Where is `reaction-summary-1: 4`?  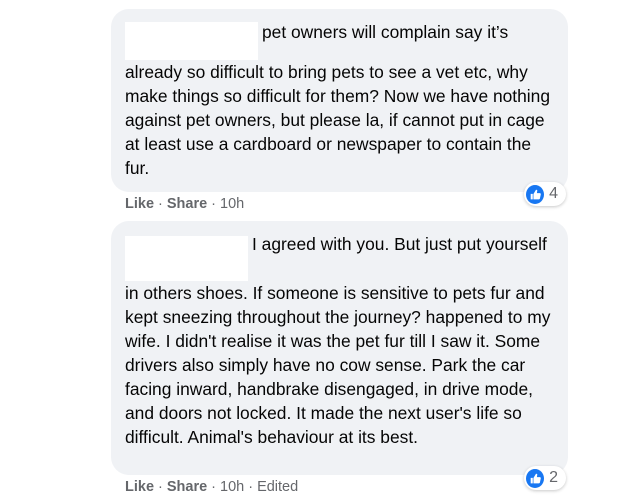 reaction-summary-1: 4 is located at coordinates (545, 194).